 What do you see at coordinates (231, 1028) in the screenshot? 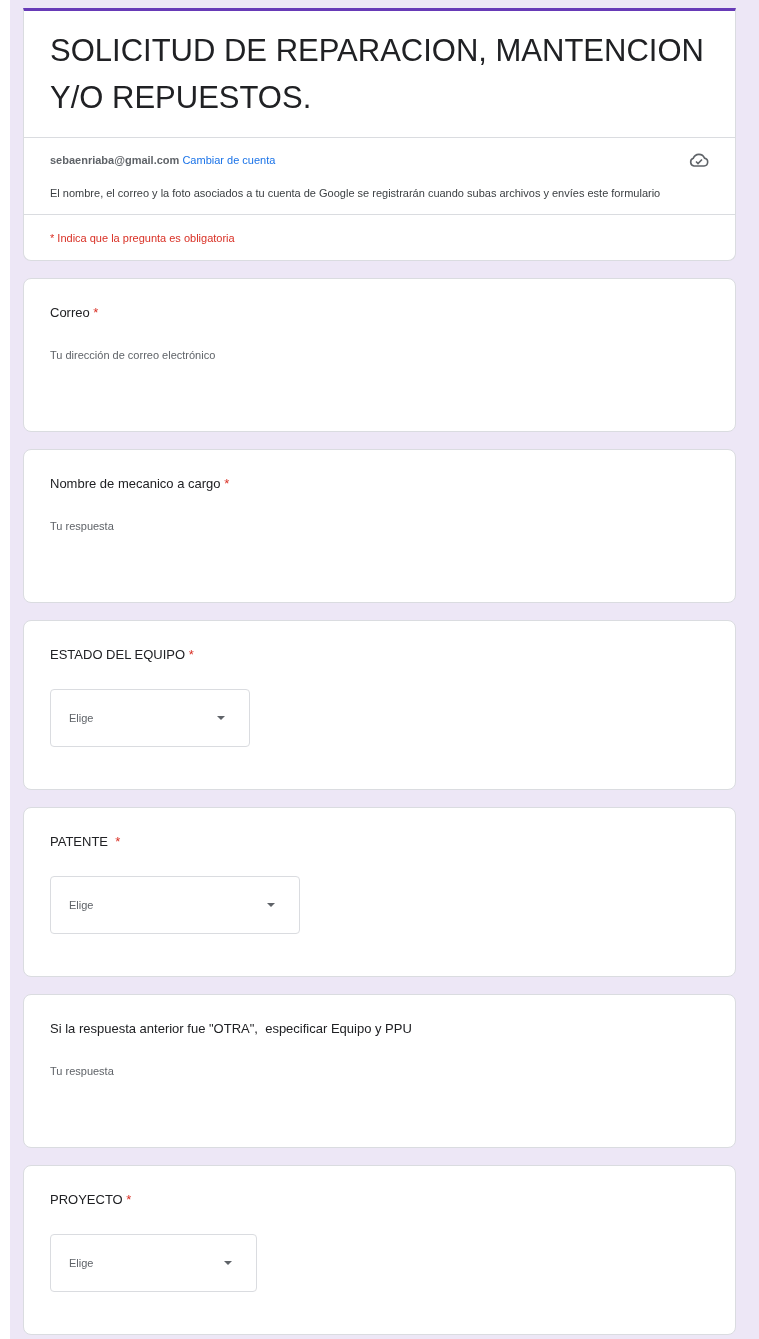
I see `question-label: Si la respuesta anterior fue "OTRA", especificar Equipo y PPU` at bounding box center [231, 1028].